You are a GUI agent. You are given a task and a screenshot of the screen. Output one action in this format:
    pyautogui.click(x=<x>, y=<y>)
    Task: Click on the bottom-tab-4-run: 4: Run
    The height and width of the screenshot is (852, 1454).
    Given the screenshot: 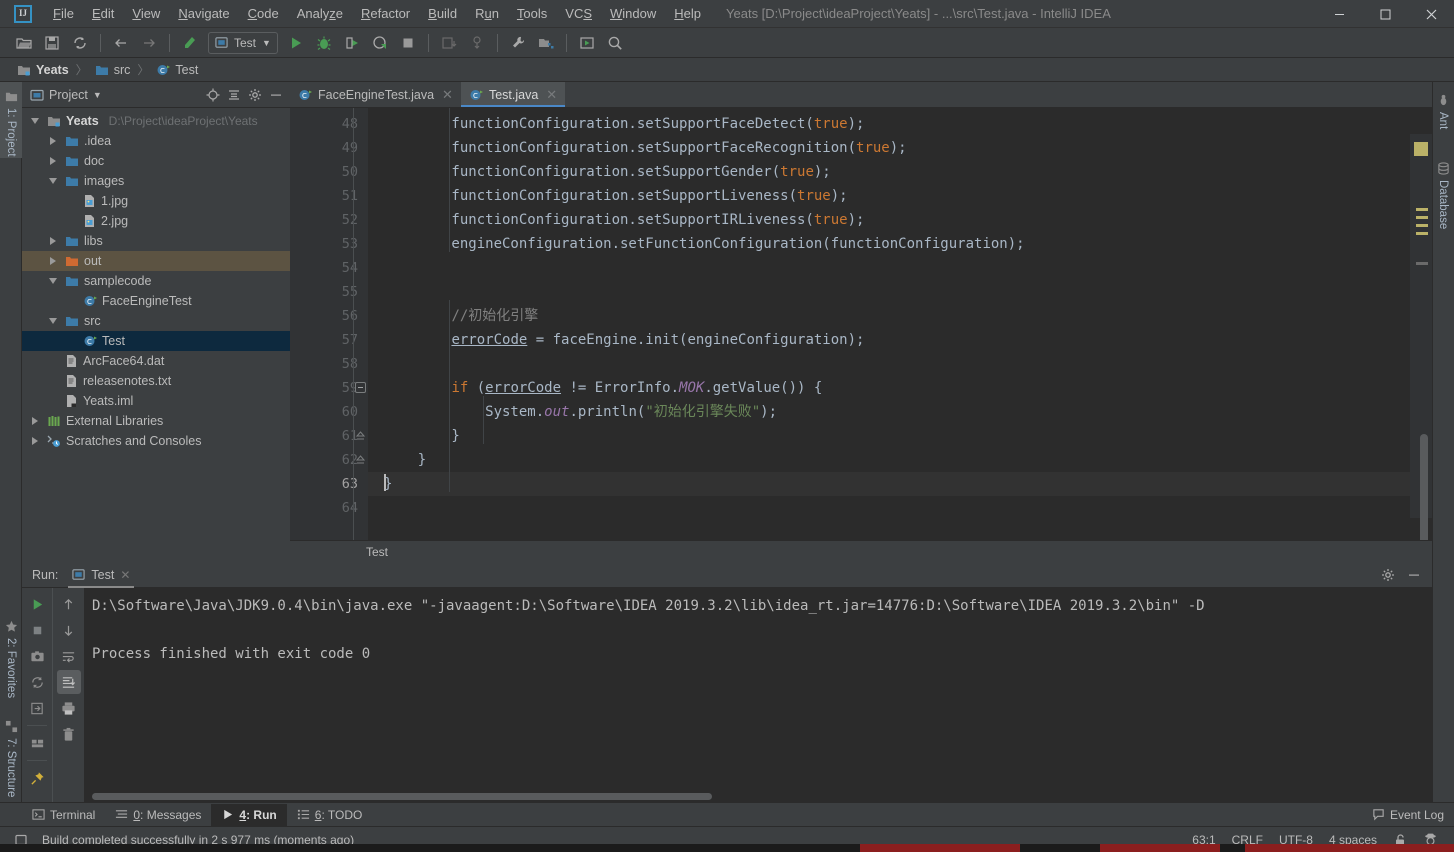 What is the action you would take?
    pyautogui.click(x=249, y=814)
    